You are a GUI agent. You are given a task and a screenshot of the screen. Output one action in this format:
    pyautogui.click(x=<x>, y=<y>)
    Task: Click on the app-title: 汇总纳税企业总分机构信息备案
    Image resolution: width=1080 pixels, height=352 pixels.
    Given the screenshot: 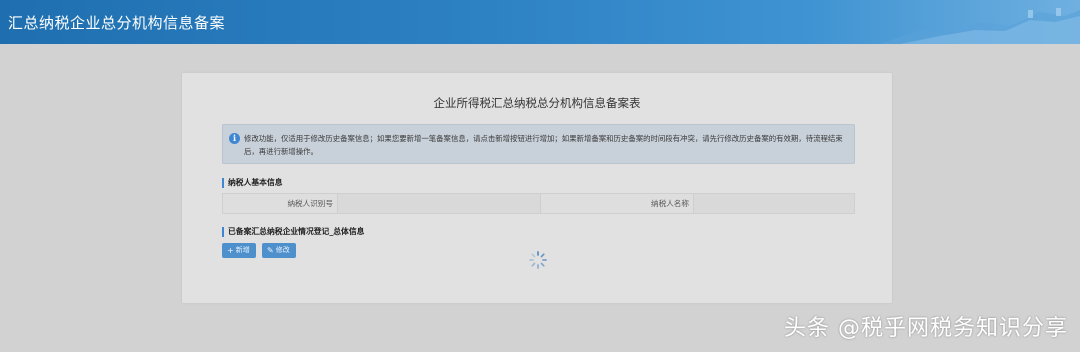 What is the action you would take?
    pyautogui.click(x=117, y=23)
    